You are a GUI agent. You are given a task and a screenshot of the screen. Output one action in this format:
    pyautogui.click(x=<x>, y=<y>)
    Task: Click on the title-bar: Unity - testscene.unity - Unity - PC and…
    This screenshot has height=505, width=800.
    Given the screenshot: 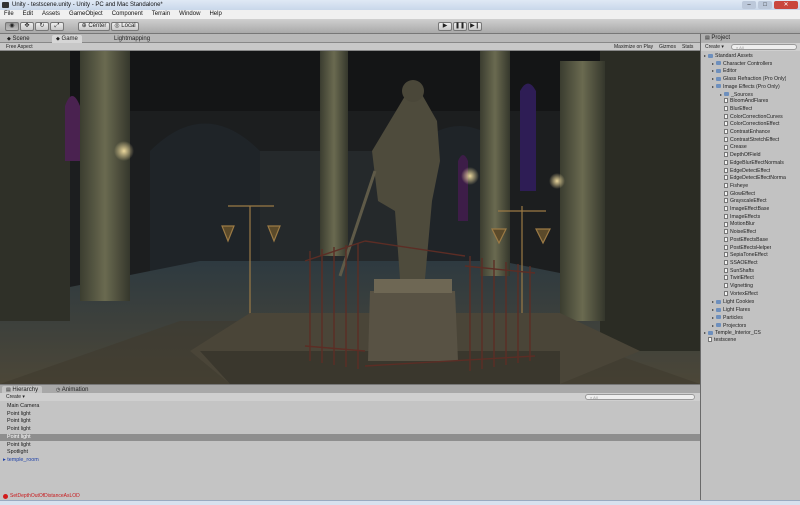 What is the action you would take?
    pyautogui.click(x=400, y=5)
    